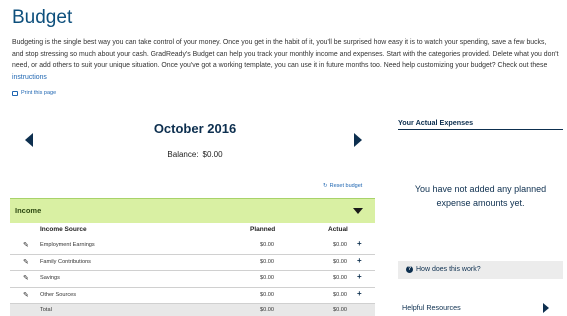  Describe the element at coordinates (338, 229) in the screenshot. I see `column-header-actual: Actual` at that location.